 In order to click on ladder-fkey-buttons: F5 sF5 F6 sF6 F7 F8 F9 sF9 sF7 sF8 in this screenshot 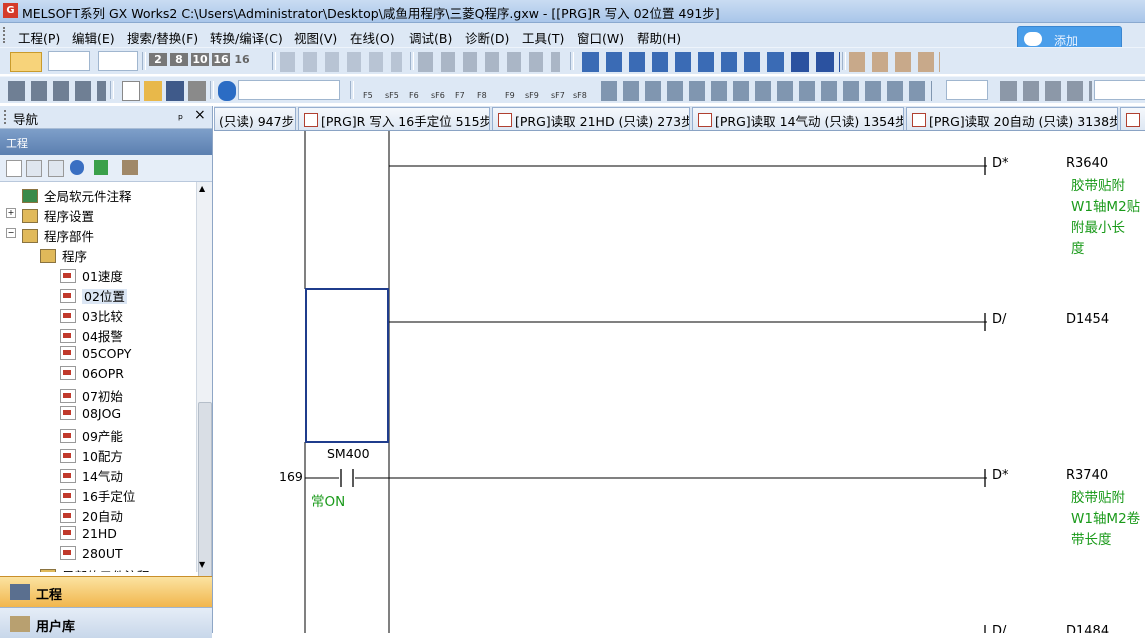, I will do `click(477, 91)`.